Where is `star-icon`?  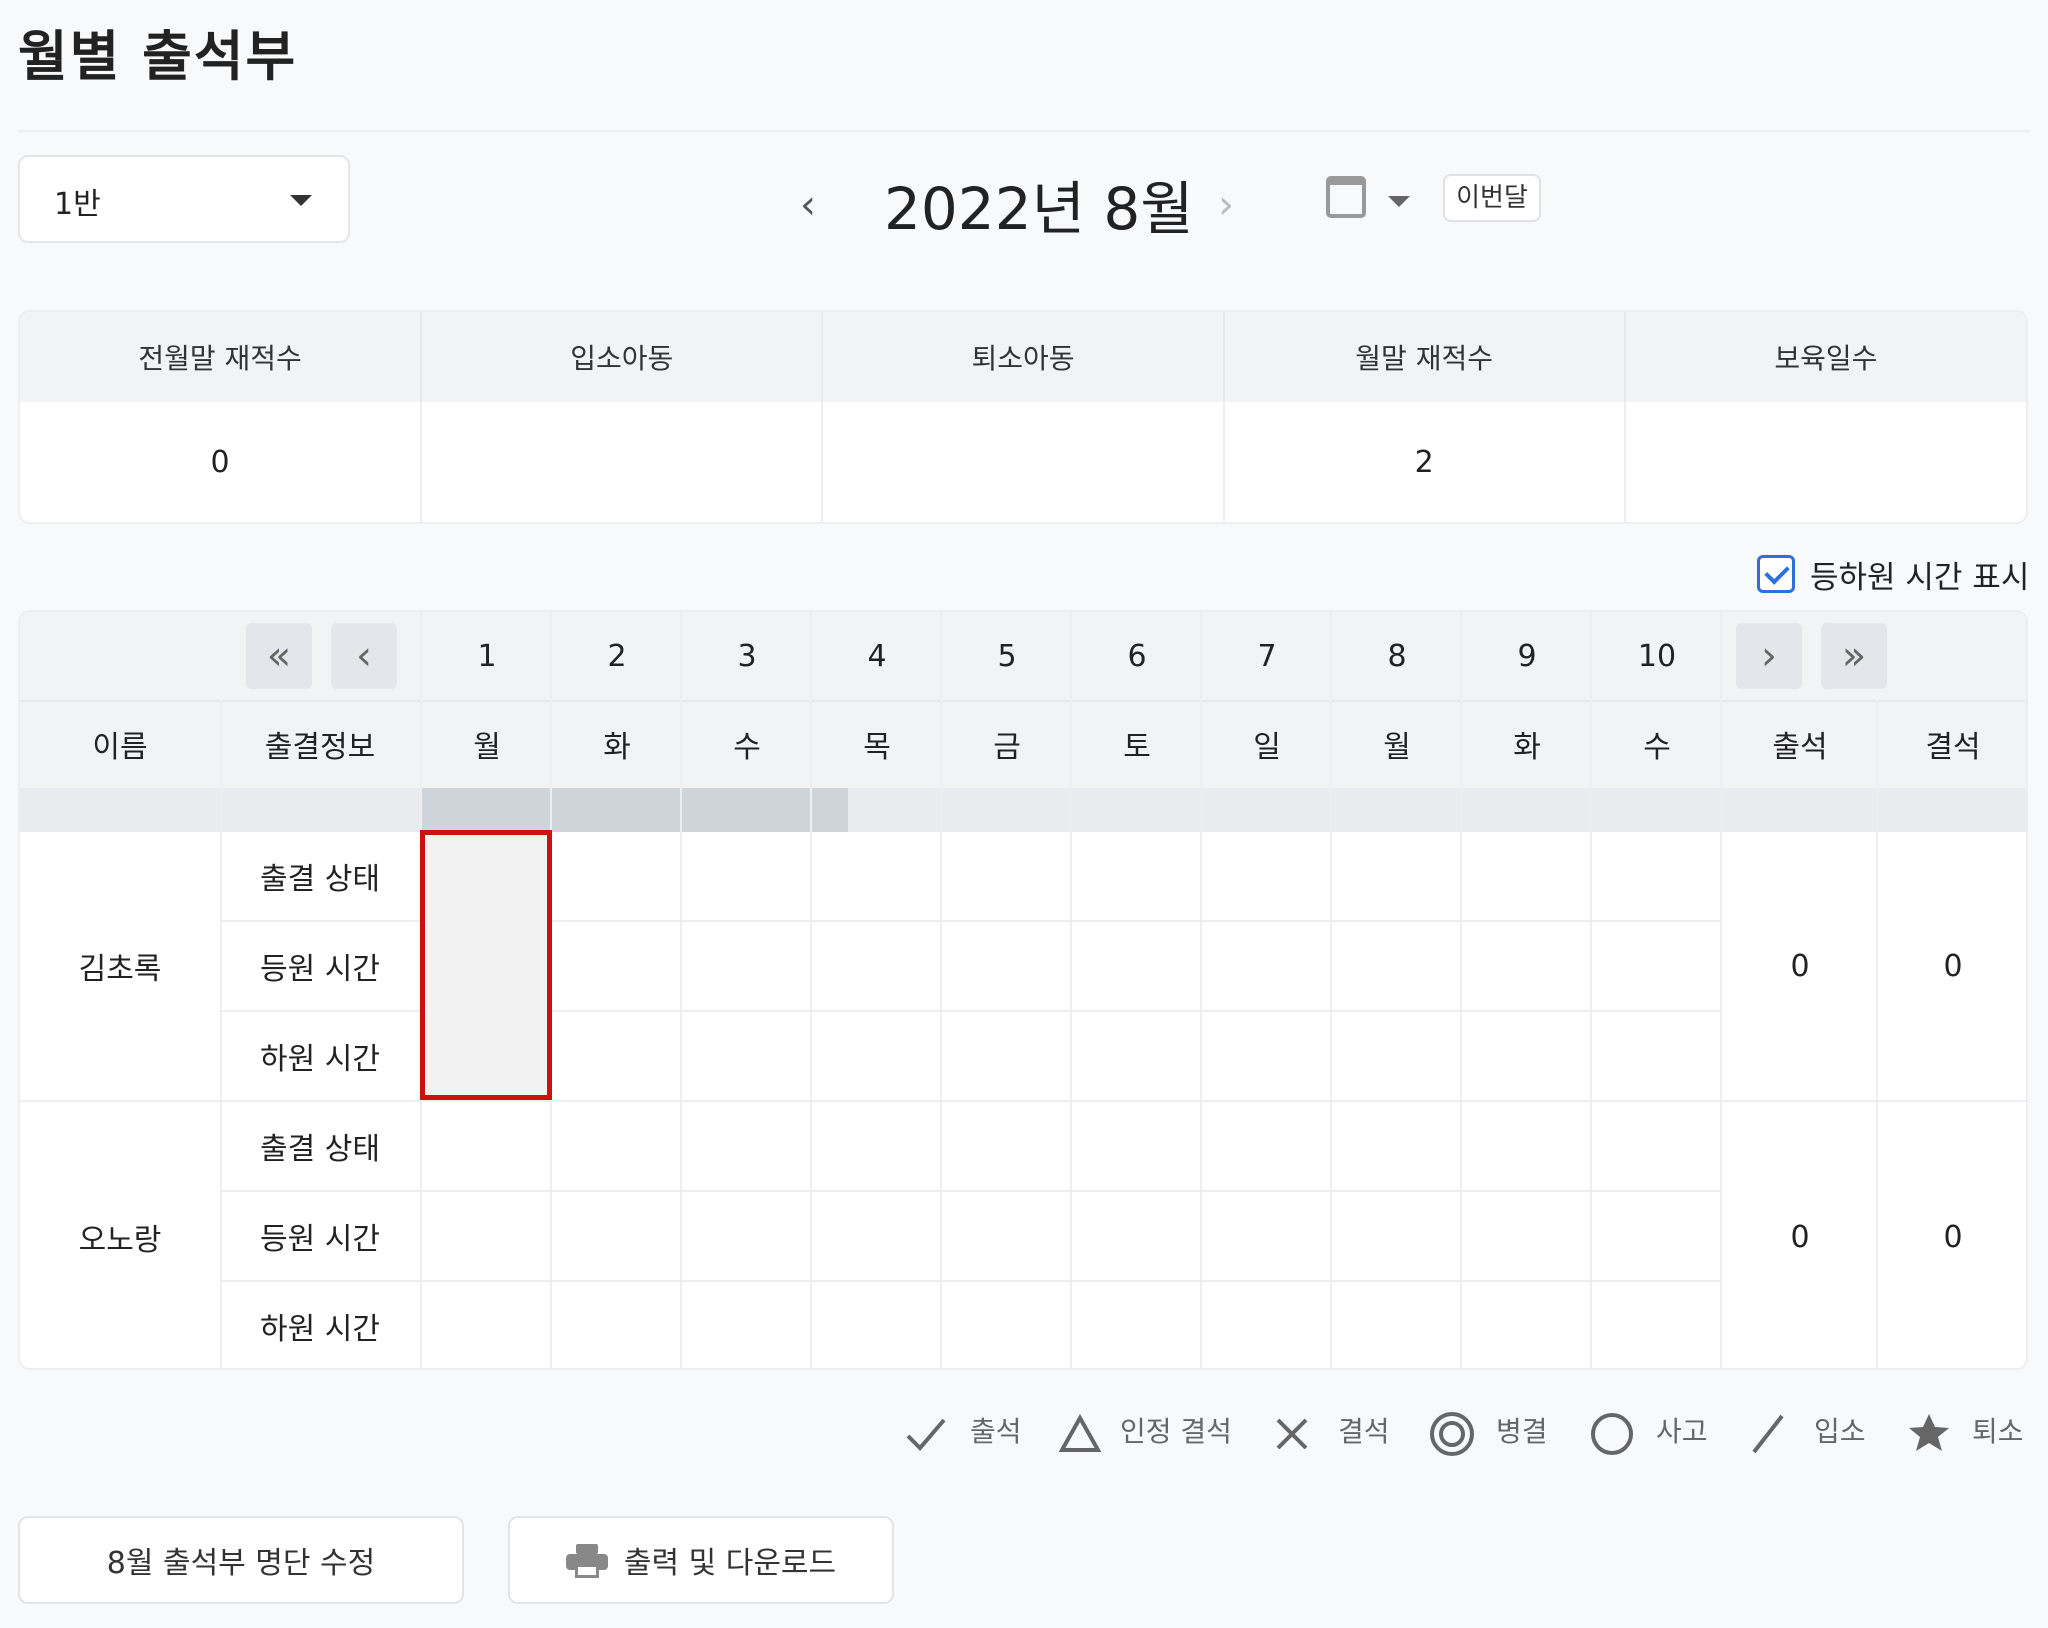 star-icon is located at coordinates (1929, 1432).